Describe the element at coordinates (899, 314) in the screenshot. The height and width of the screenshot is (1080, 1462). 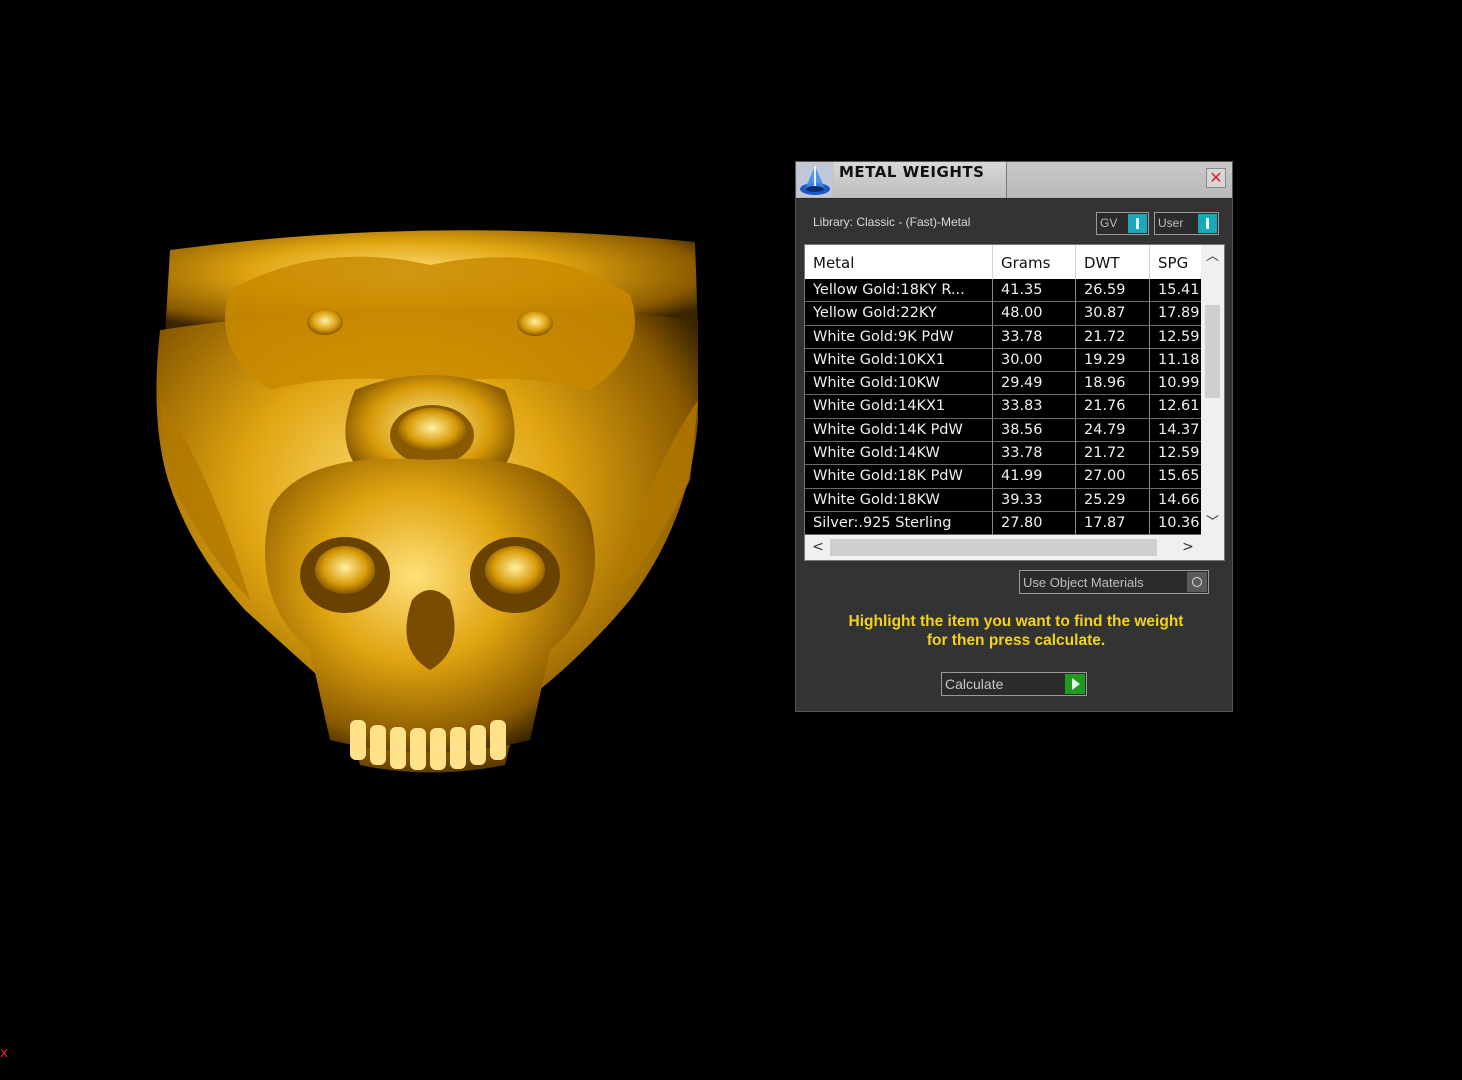
I see `metal-cell: Yellow Gold:22KY` at that location.